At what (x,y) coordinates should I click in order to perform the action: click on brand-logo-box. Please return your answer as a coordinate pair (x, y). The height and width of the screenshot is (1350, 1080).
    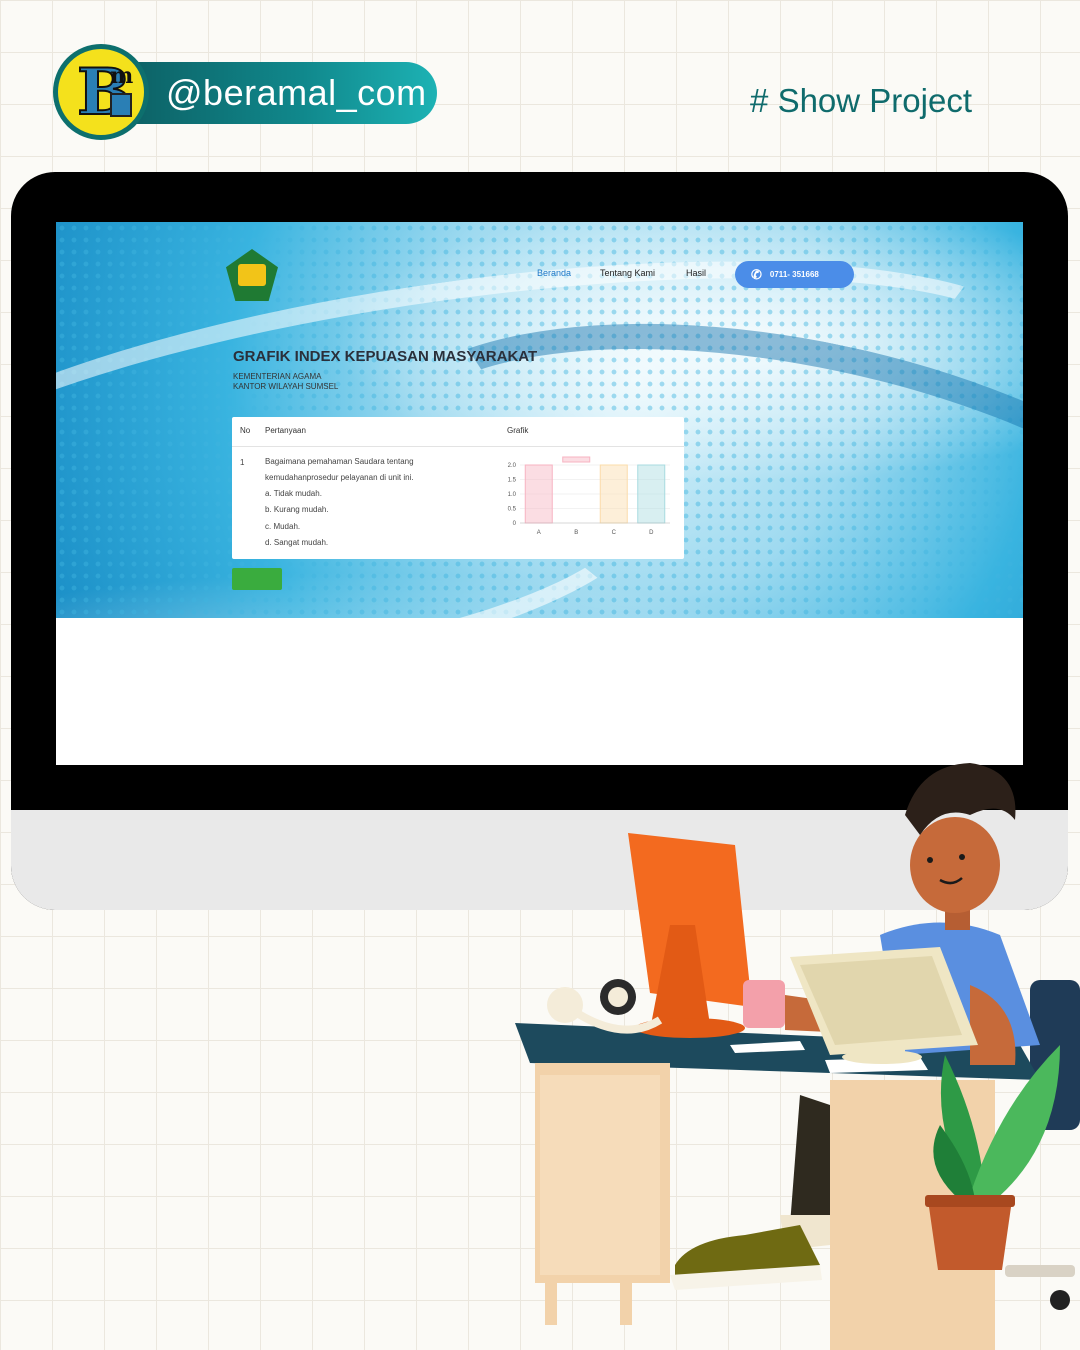
    Looking at the image, I should click on (121, 105).